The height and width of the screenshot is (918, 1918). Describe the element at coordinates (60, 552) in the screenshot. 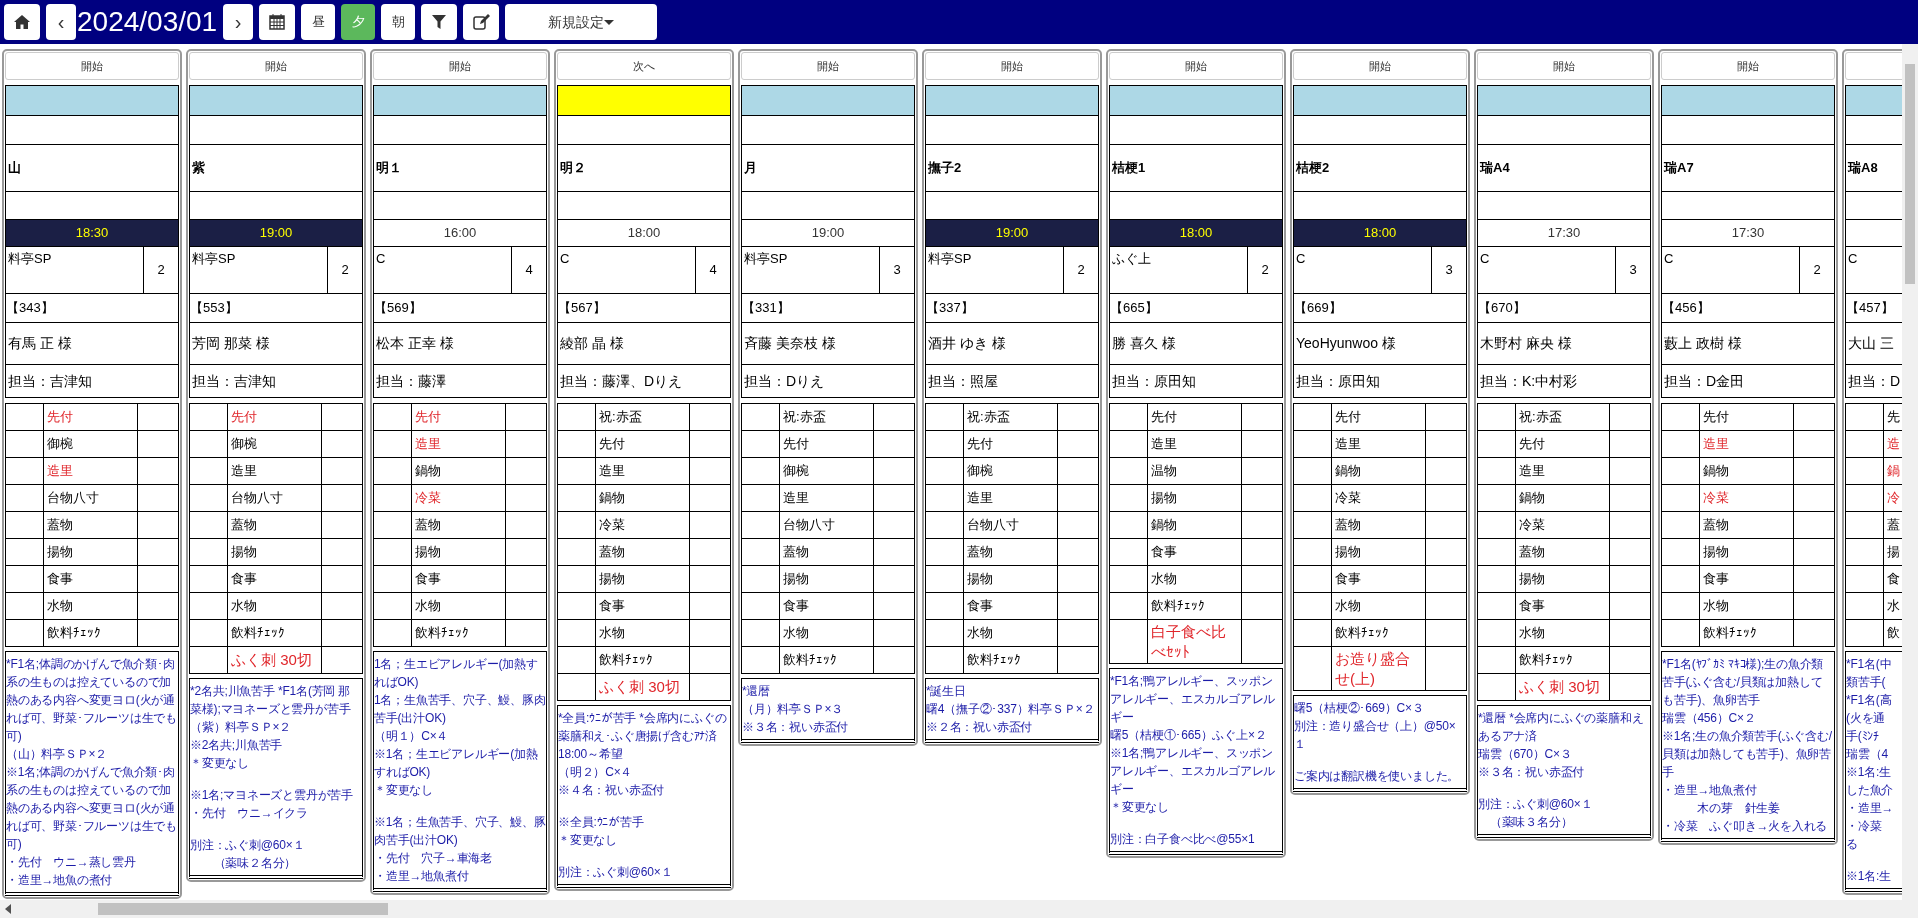

I see `course-item: 揚物` at that location.